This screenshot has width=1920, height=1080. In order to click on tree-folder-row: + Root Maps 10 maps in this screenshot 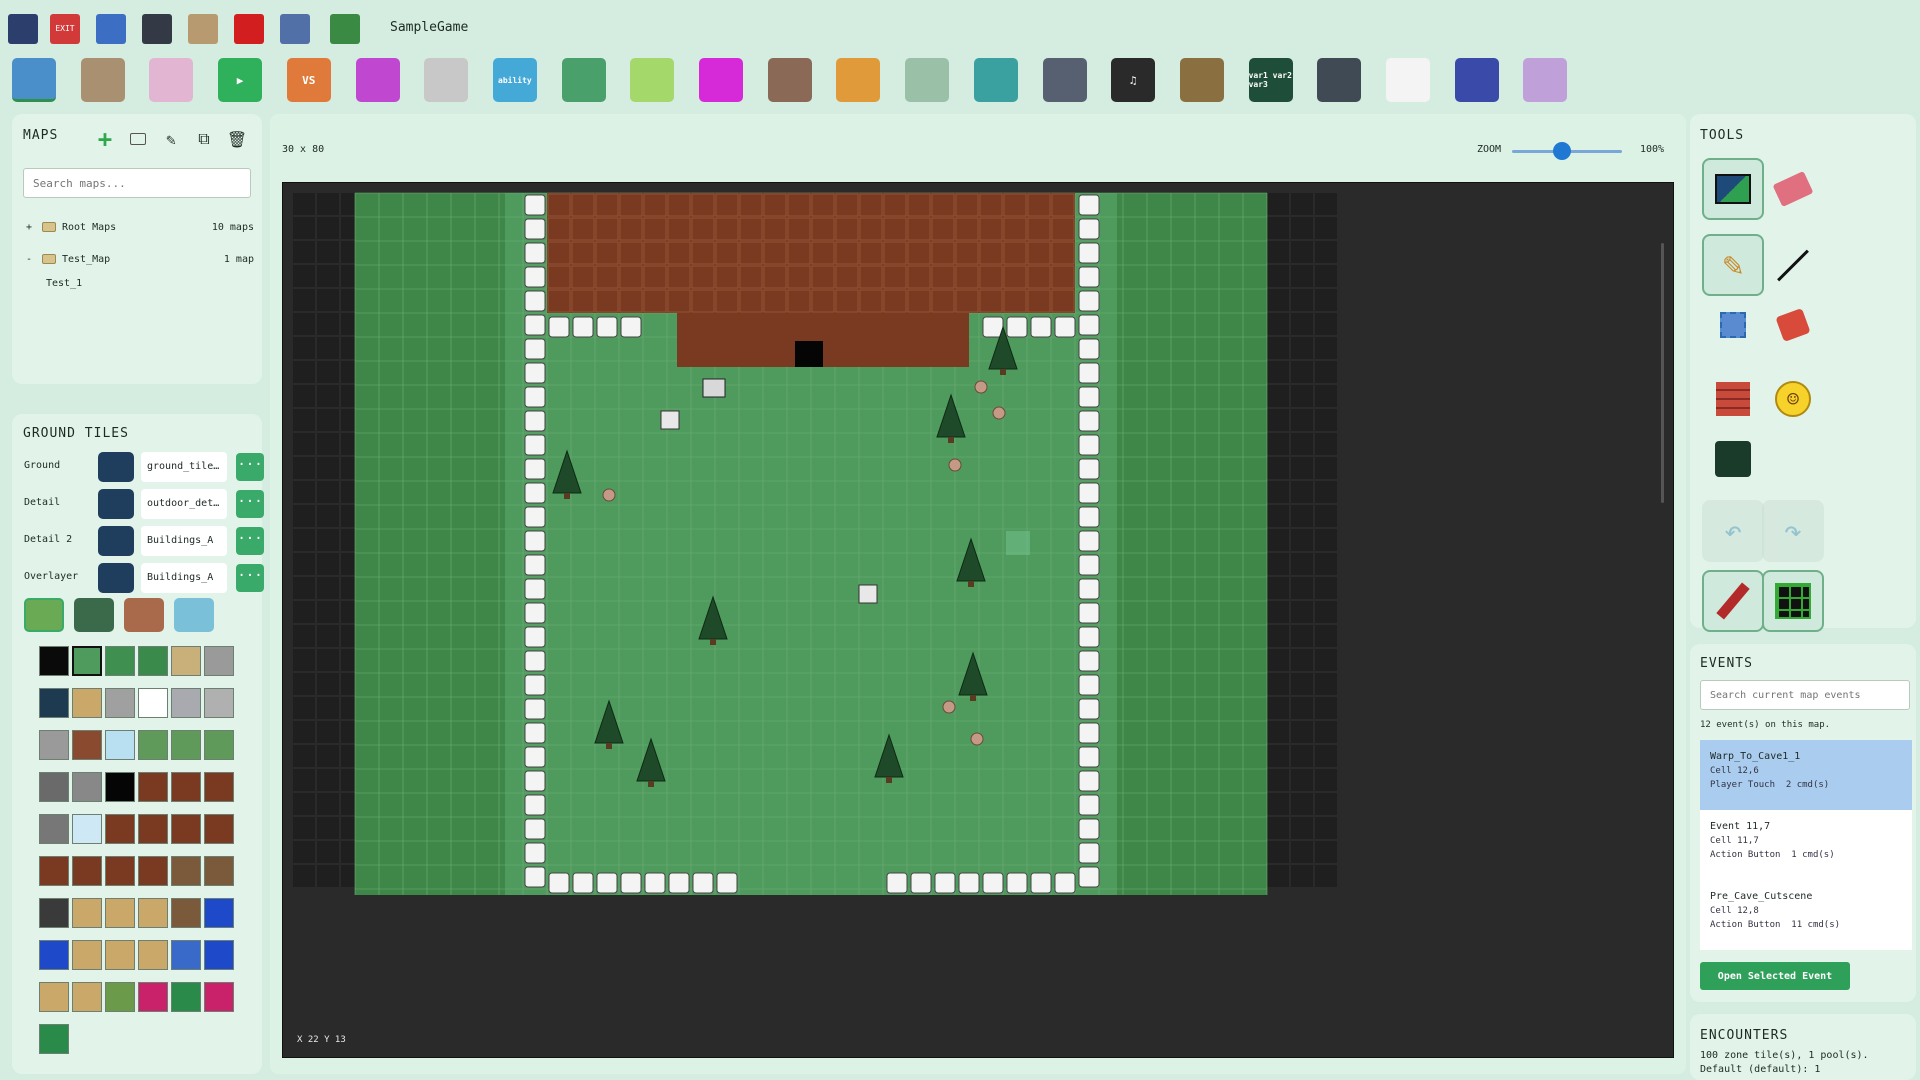, I will do `click(140, 227)`.